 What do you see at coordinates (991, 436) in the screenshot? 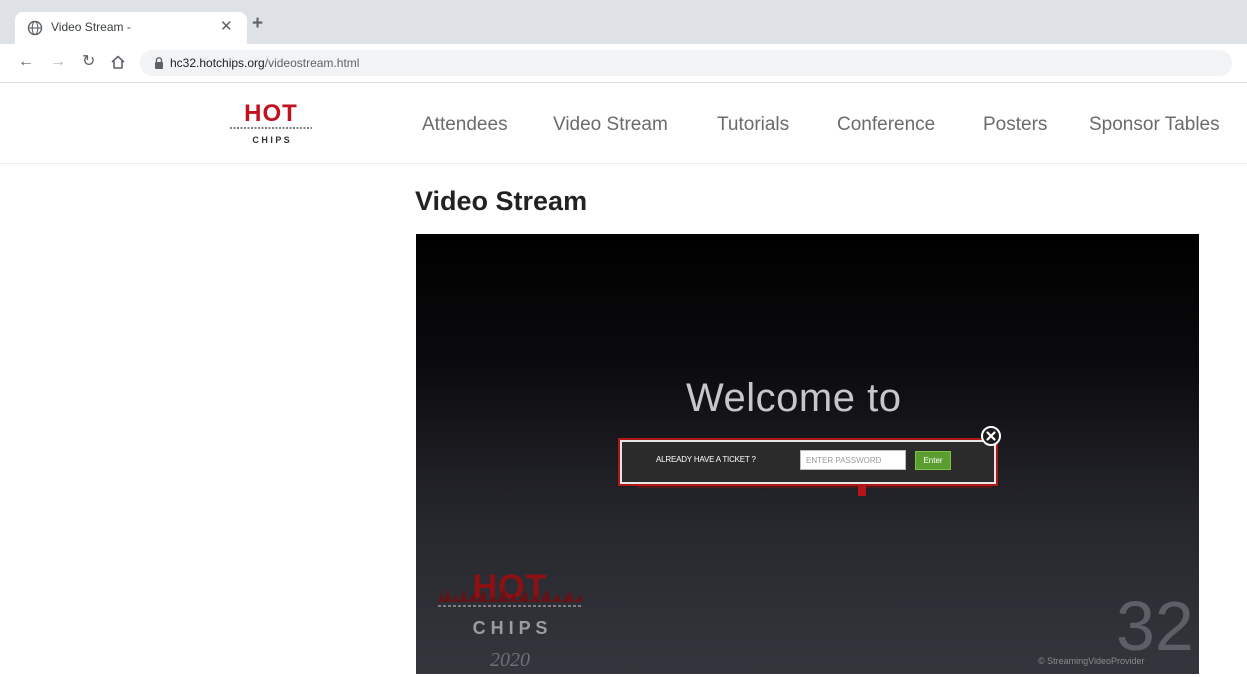
I see `close-circle-icon` at bounding box center [991, 436].